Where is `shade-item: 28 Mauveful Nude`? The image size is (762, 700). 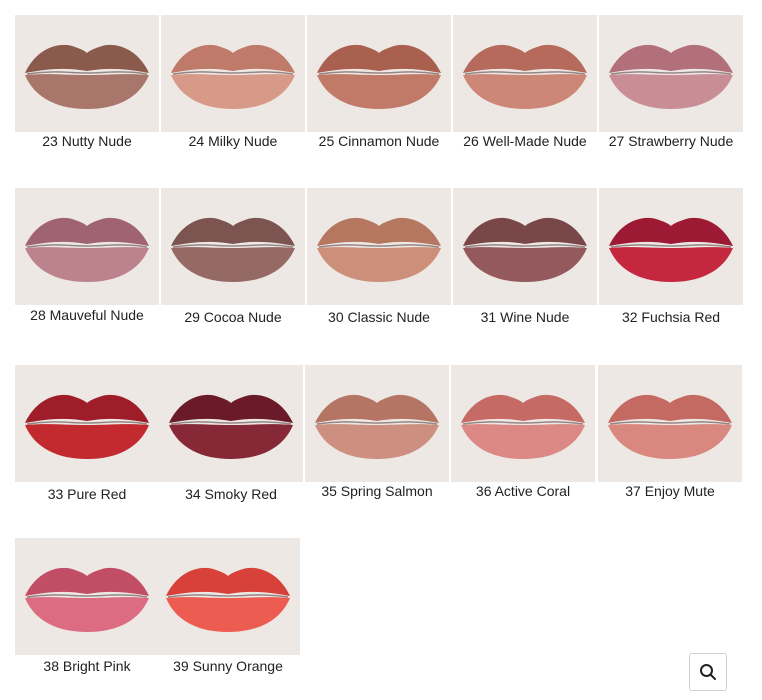
shade-item: 28 Mauveful Nude is located at coordinates (87, 255).